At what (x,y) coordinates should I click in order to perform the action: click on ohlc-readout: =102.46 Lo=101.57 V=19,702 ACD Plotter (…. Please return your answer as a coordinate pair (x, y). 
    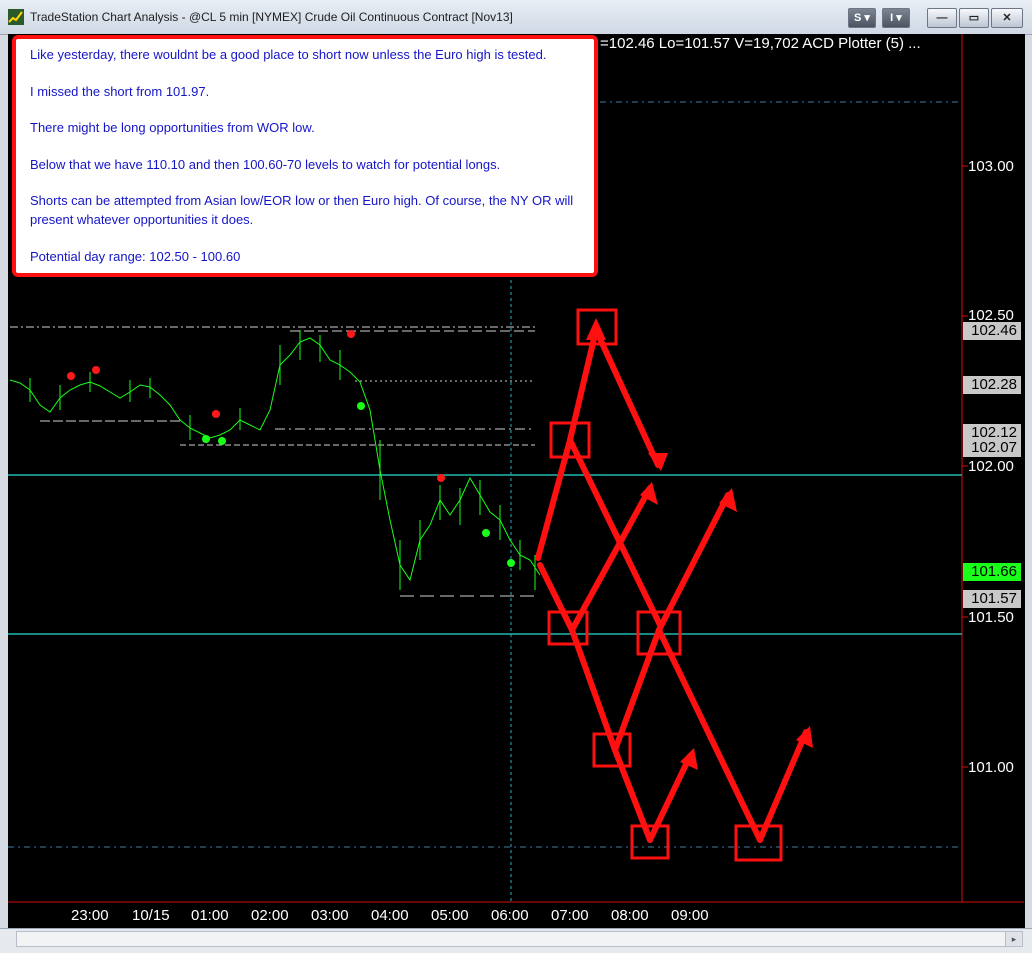
    Looking at the image, I should click on (760, 43).